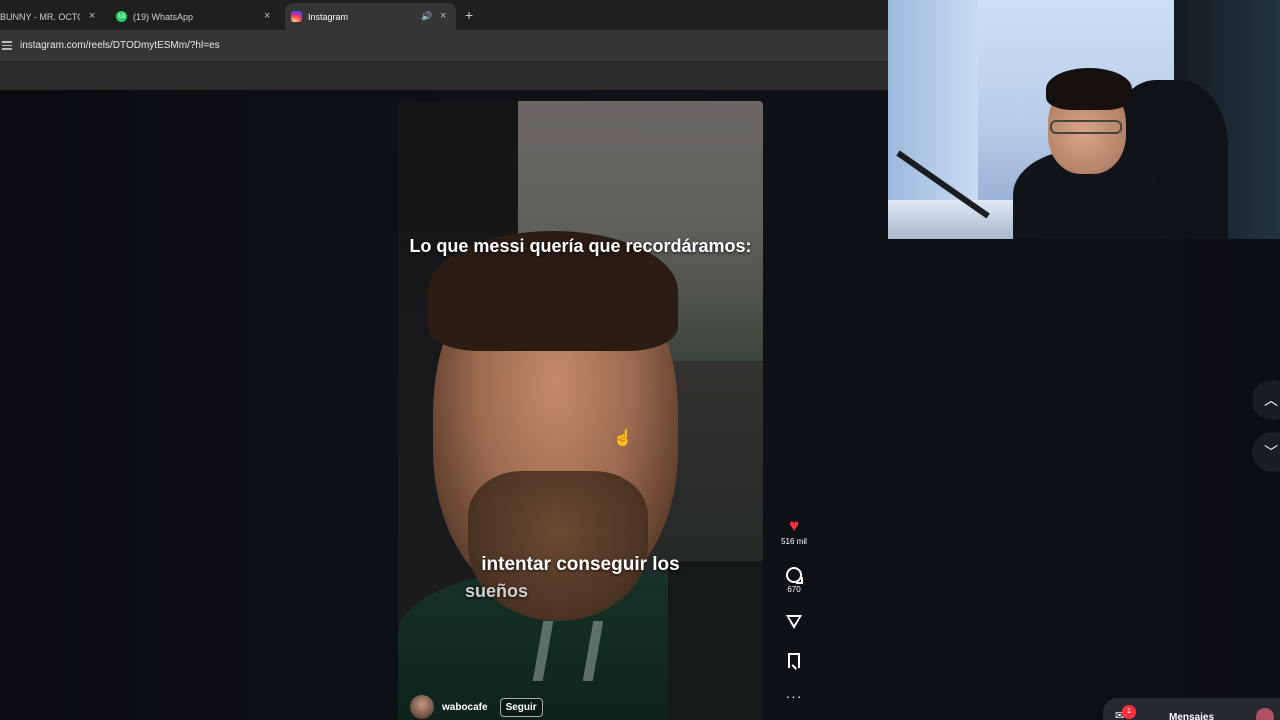 The height and width of the screenshot is (720, 1280). I want to click on instagram-favicon, so click(296, 16).